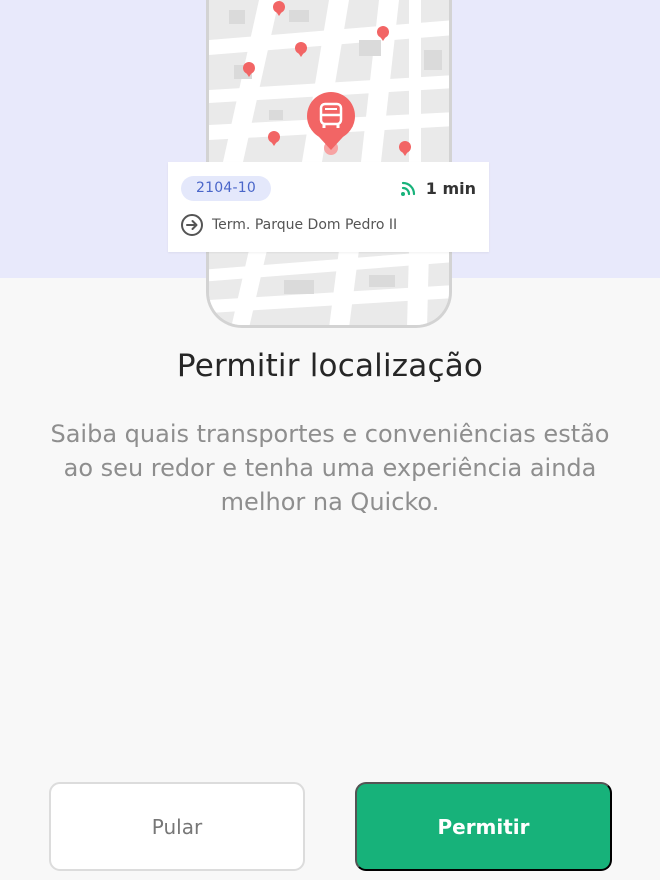 The image size is (660, 880). I want to click on skip-button: Pular, so click(177, 826).